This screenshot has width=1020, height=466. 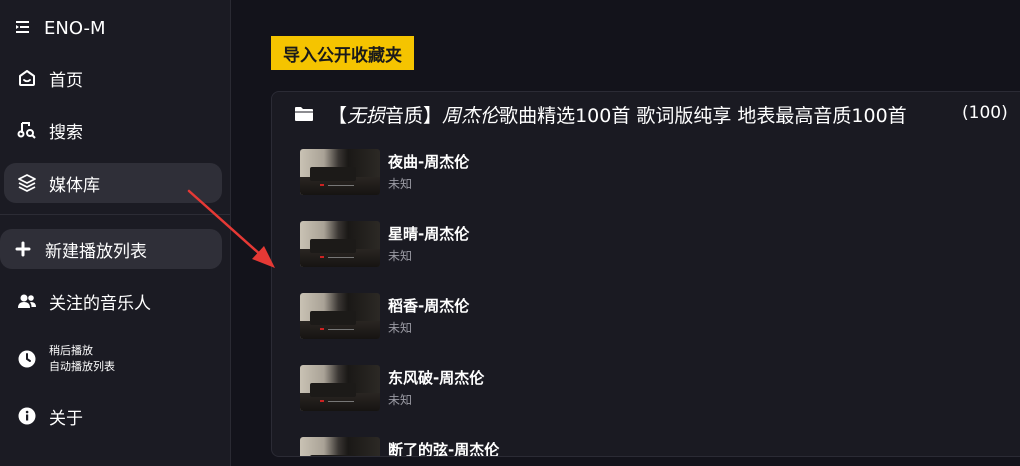 What do you see at coordinates (82, 359) in the screenshot?
I see `later-text: 稍后播放 自动播放列表` at bounding box center [82, 359].